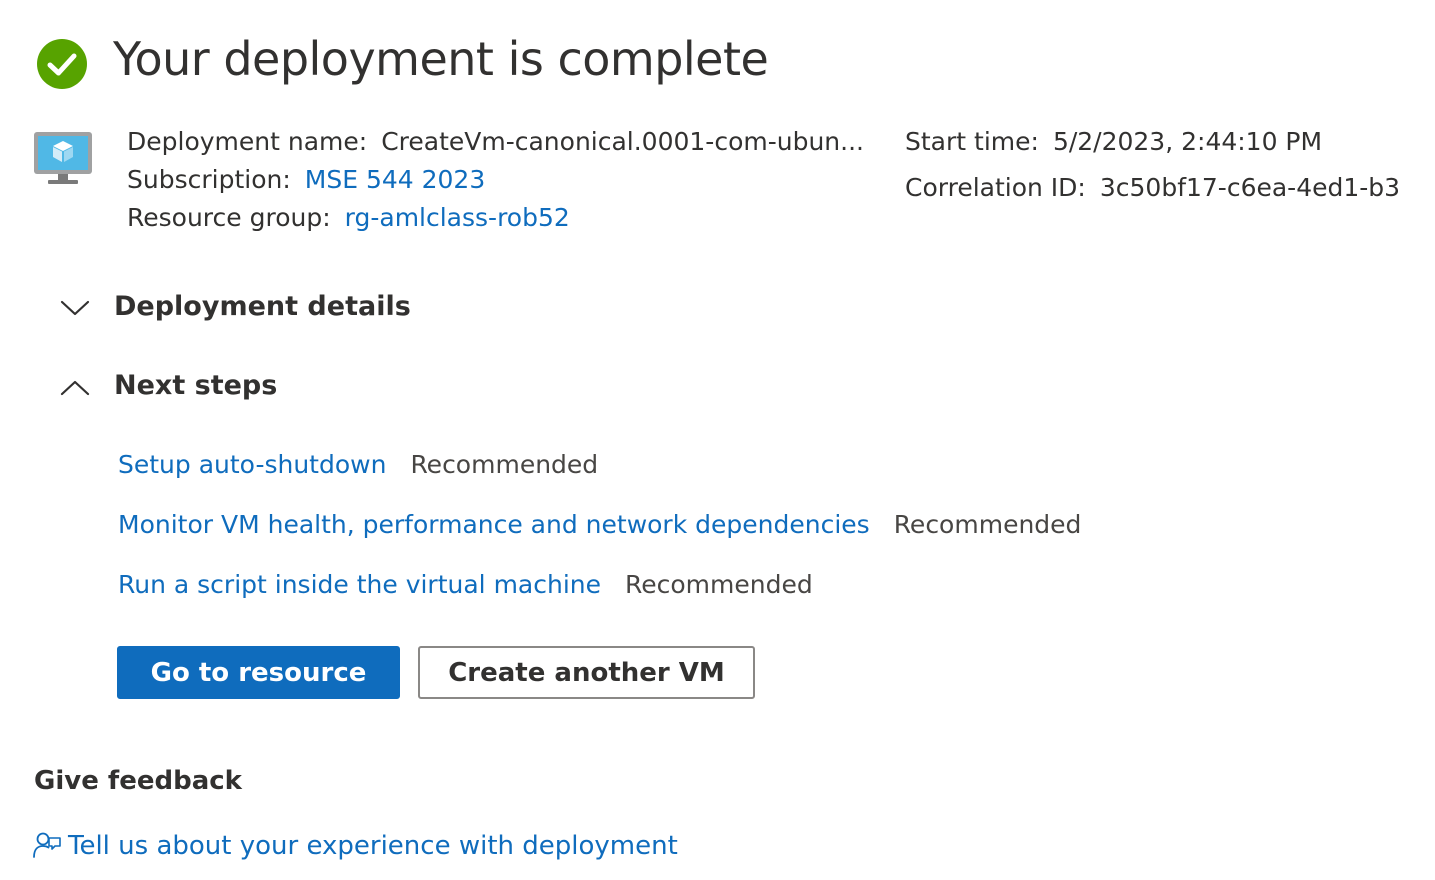  What do you see at coordinates (63, 158) in the screenshot?
I see `virtual-machine-icon` at bounding box center [63, 158].